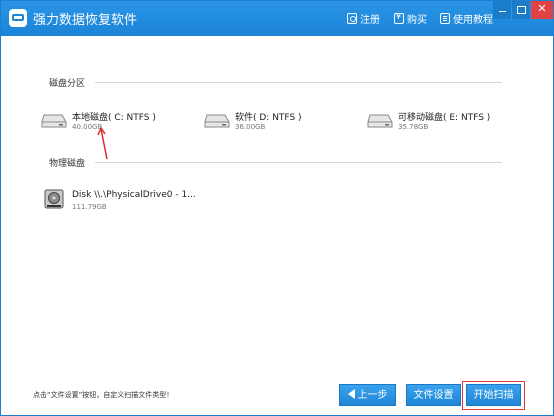 The height and width of the screenshot is (416, 554). I want to click on title-bar: 强力数据恢复软件 注册 购买 使用教程 ✕, so click(277, 18).